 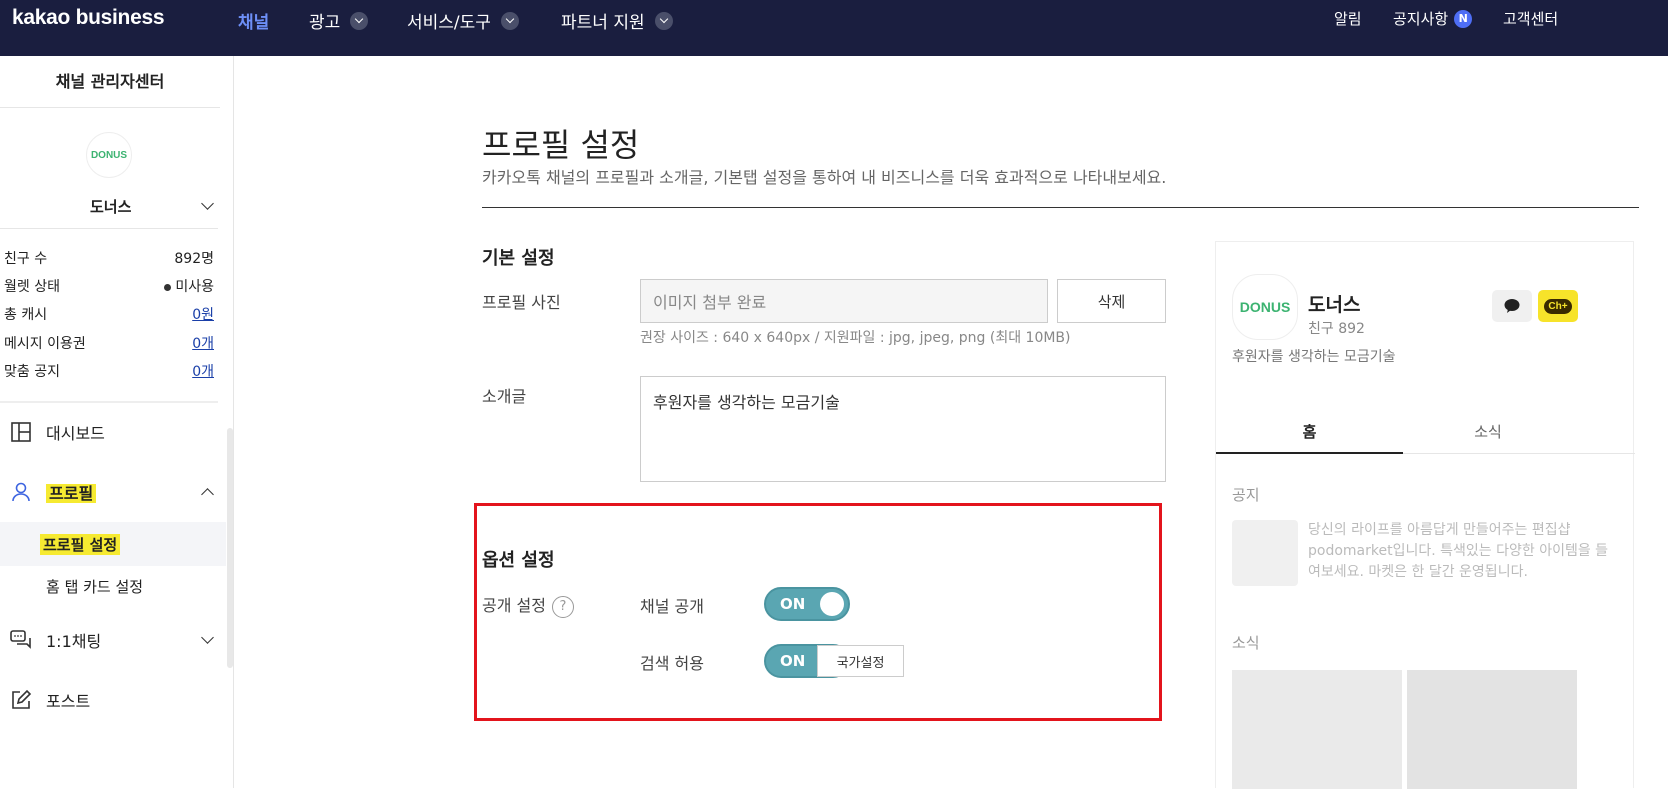 I want to click on nav-support-label: 고객센터, so click(x=1531, y=19).